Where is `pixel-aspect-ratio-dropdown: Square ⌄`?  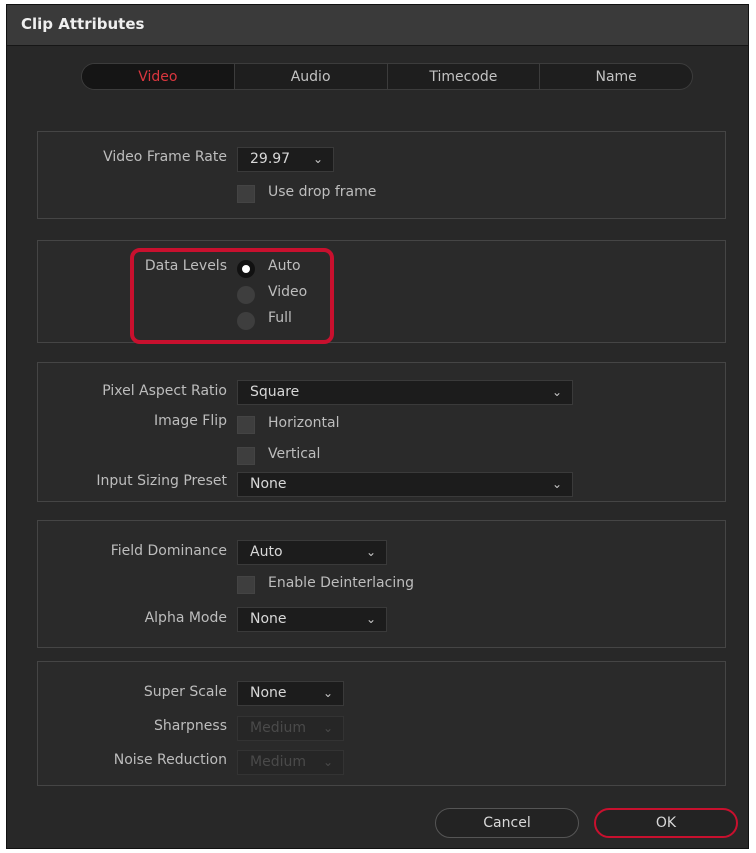
pixel-aspect-ratio-dropdown: Square ⌄ is located at coordinates (405, 392).